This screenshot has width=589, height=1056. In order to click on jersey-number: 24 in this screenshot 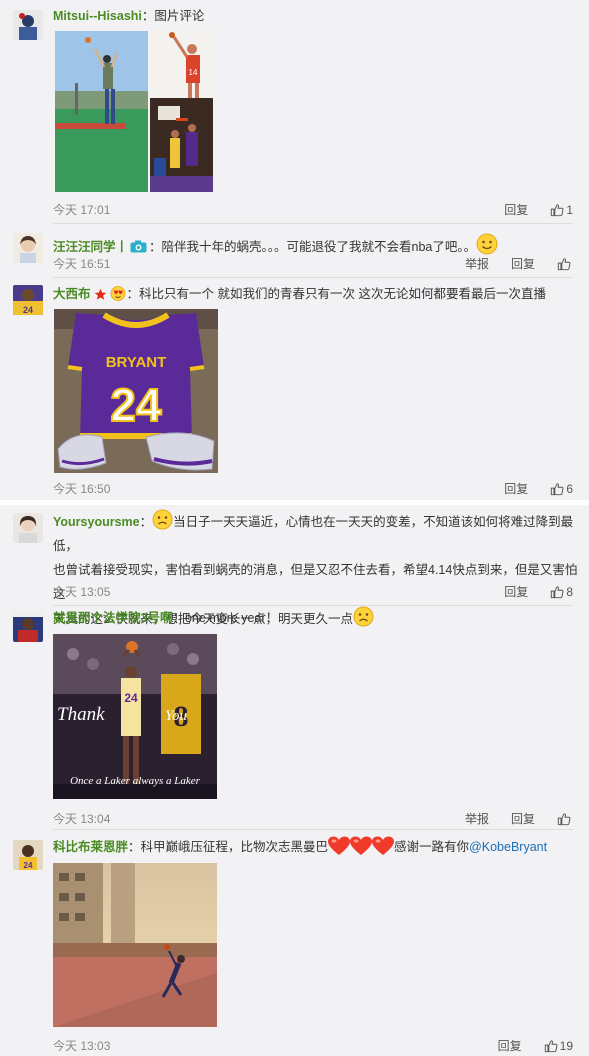, I will do `click(136, 405)`.